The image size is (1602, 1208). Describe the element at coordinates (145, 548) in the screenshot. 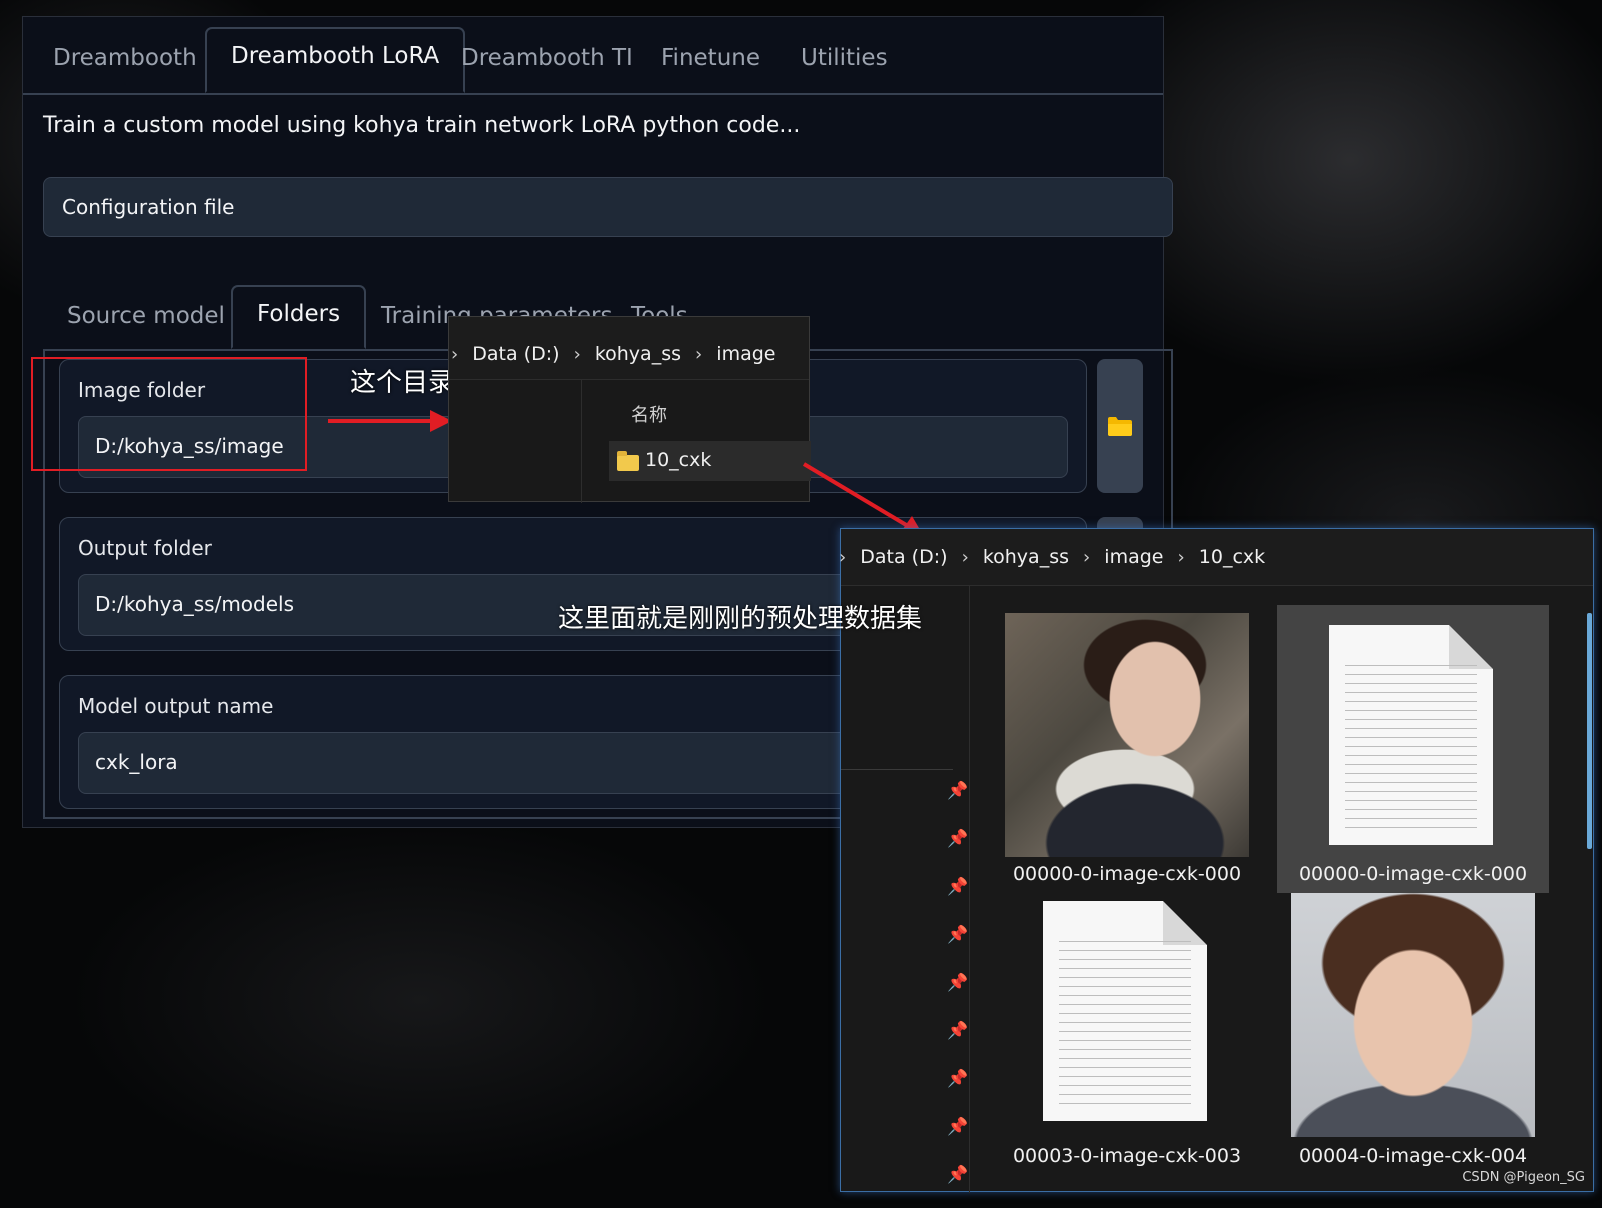

I see `output-folder-label: Output folder` at that location.